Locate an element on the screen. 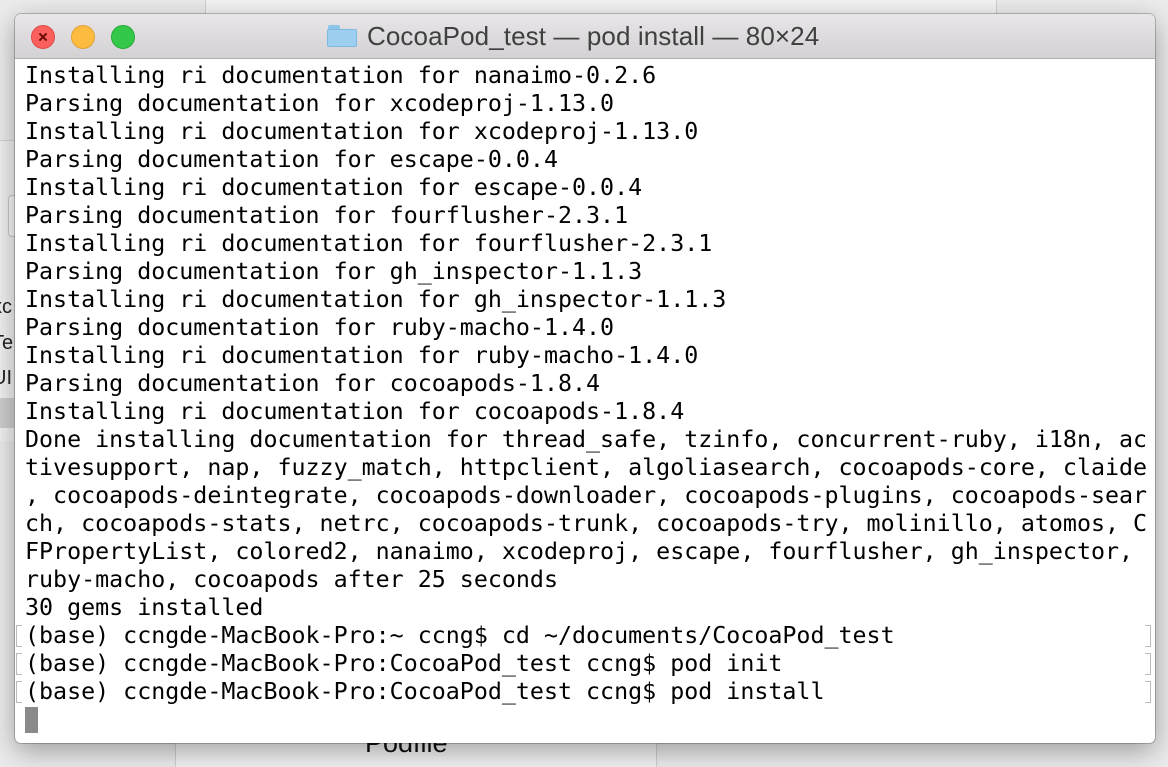  output-line: Parsing documentation for escape-0.0.4 is located at coordinates (291, 159).